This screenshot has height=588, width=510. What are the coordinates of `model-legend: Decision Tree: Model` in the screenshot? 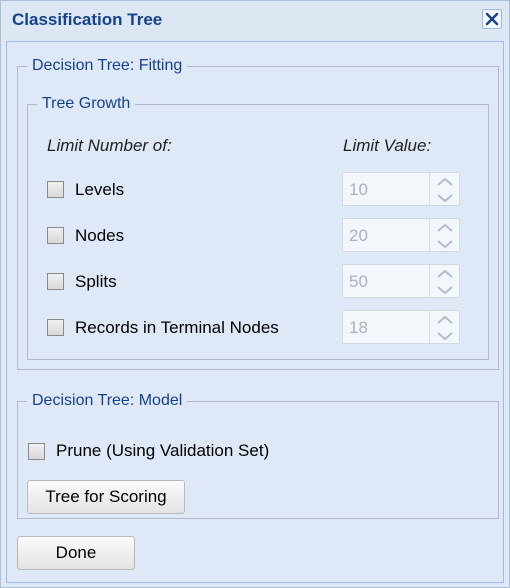 It's located at (107, 400).